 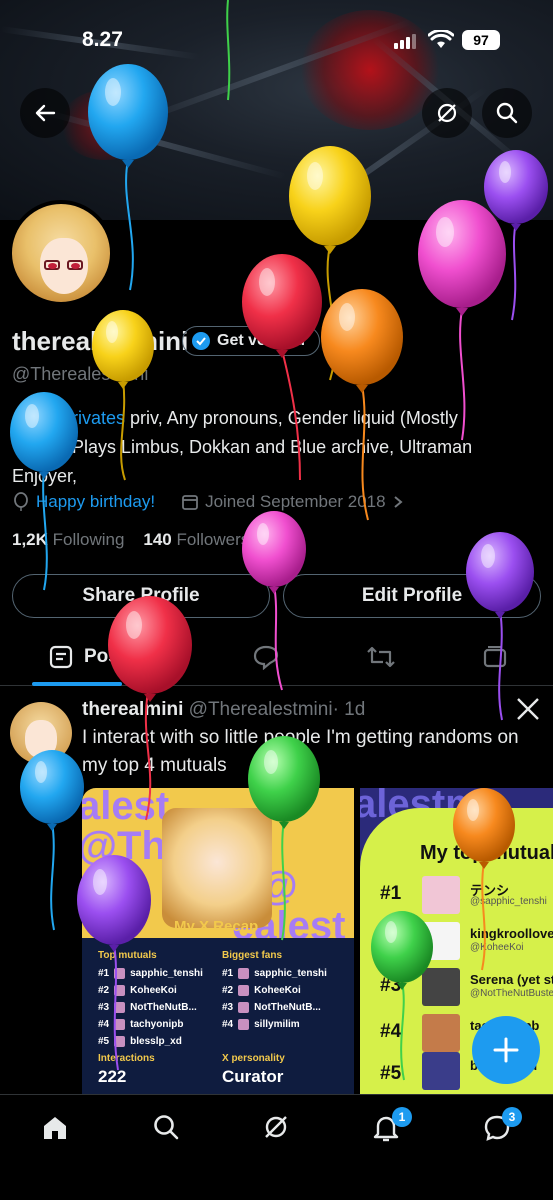 I want to click on x-logo-icon, so click(x=528, y=709).